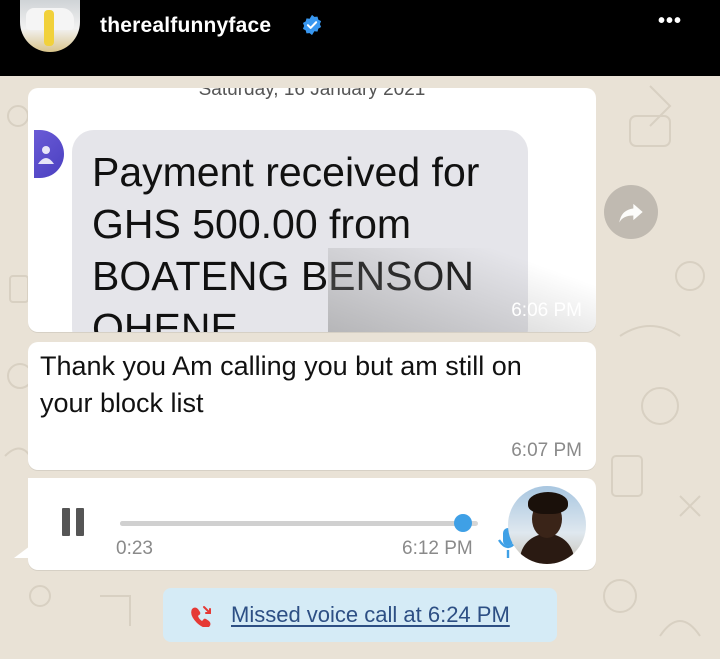 This screenshot has height=659, width=720. Describe the element at coordinates (437, 548) in the screenshot. I see `message-time: 6:12 PM` at that location.